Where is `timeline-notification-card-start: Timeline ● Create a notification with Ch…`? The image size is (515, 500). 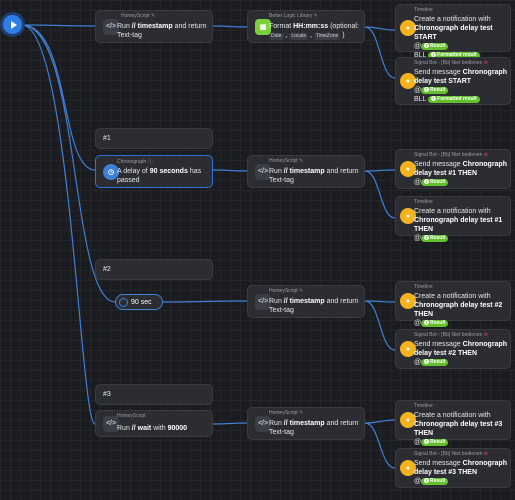 timeline-notification-card-start: Timeline ● Create a notification with Ch… is located at coordinates (453, 31).